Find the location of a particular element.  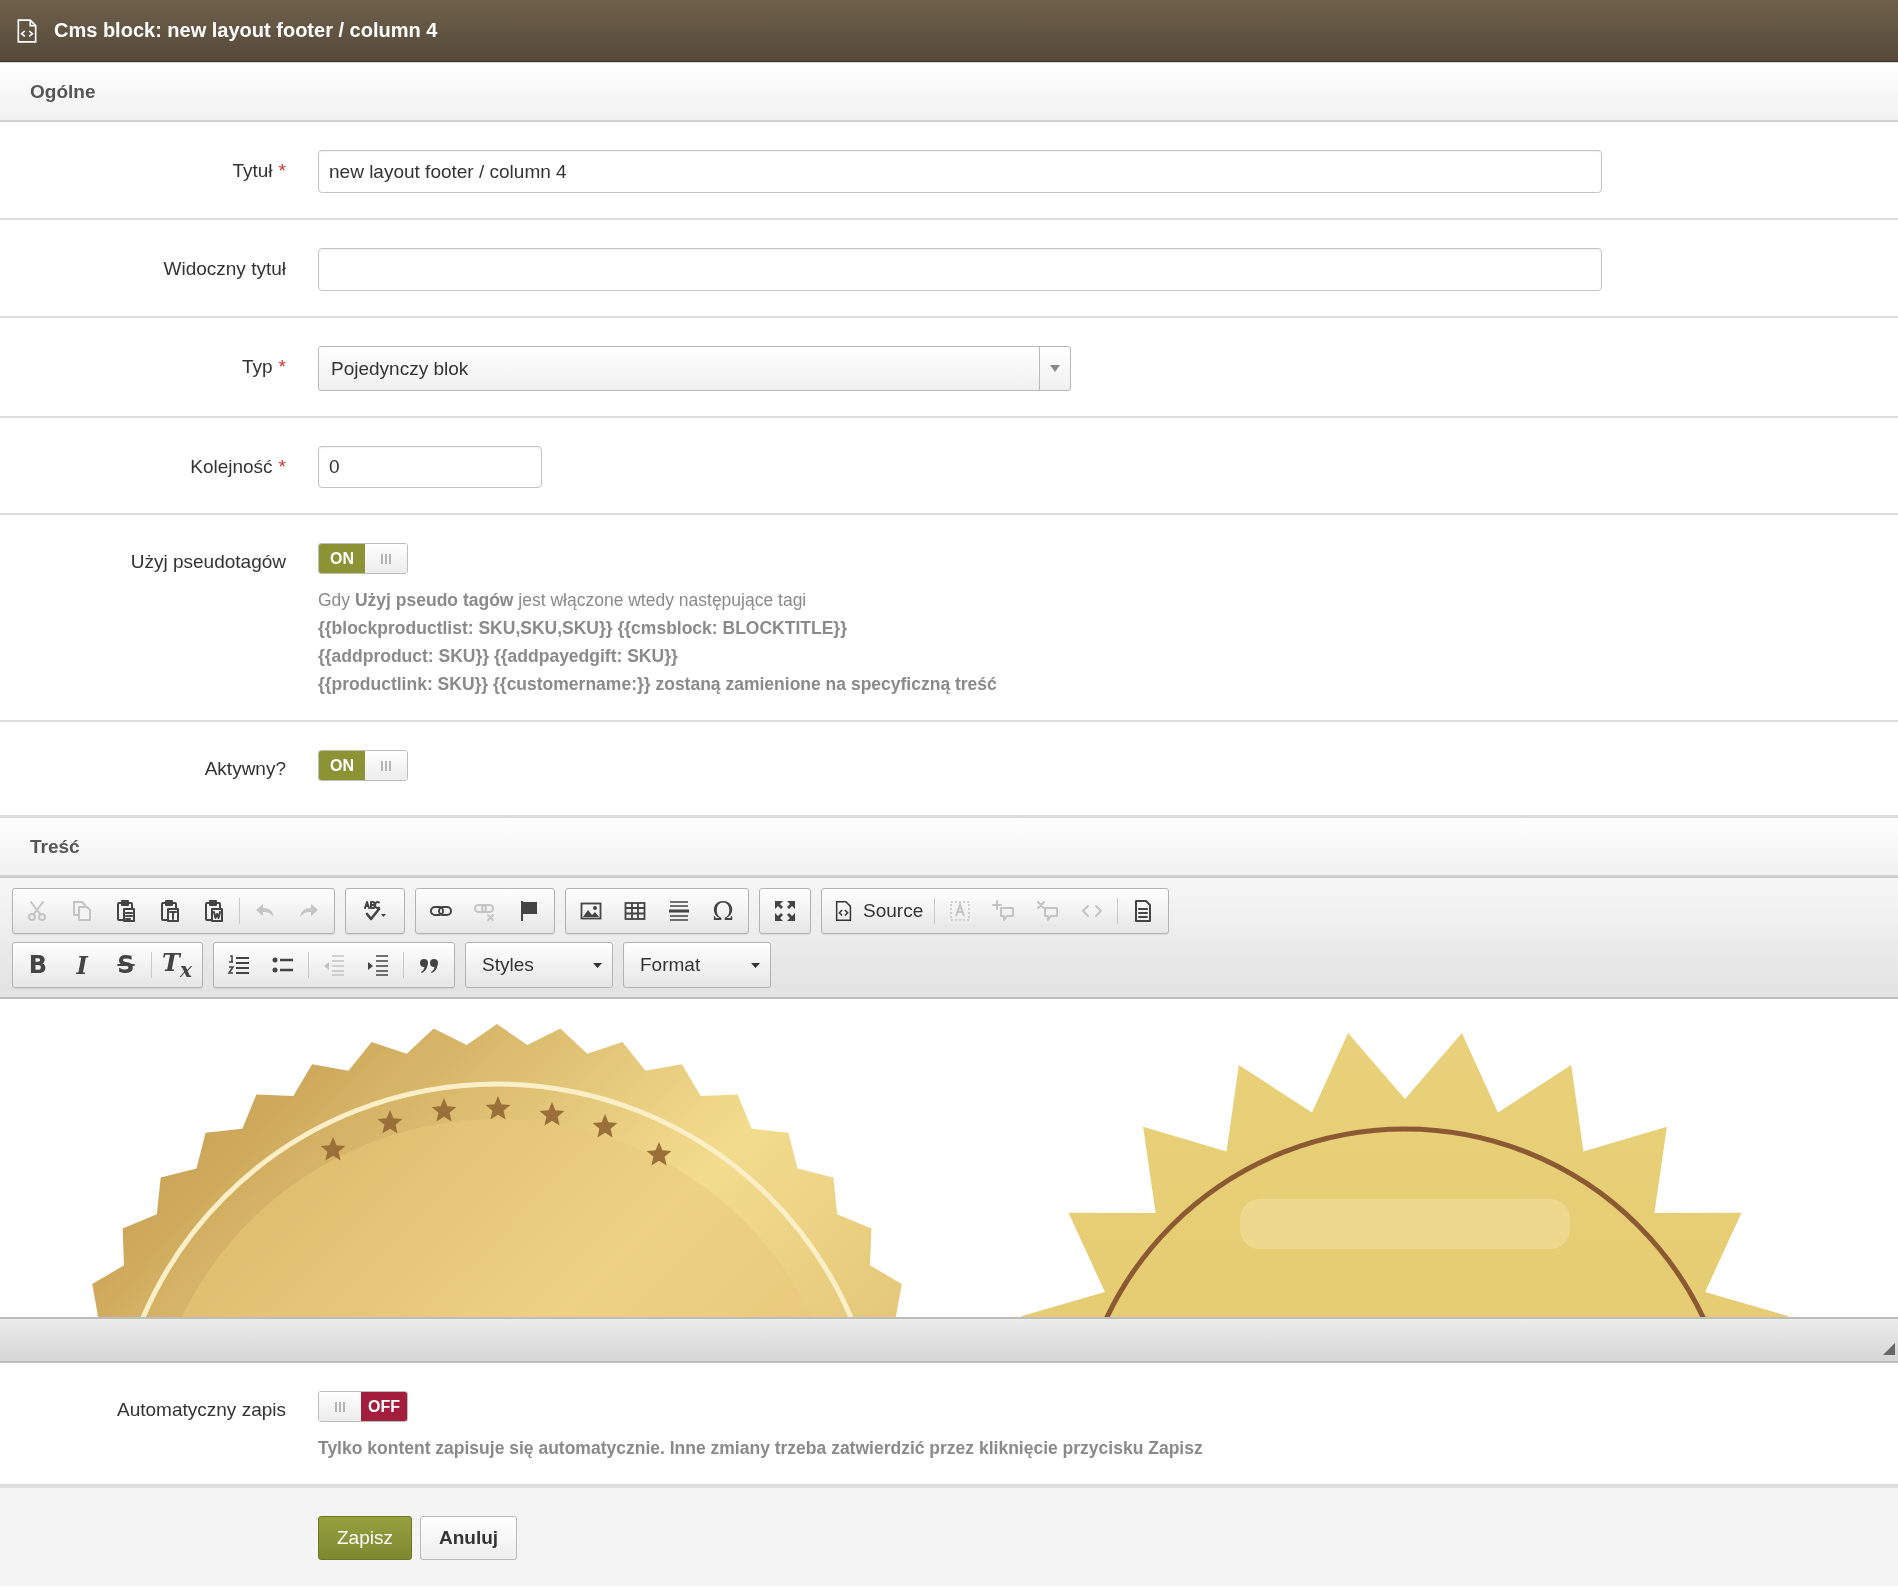

field-label: Użyj pseudotagów is located at coordinates (208, 562).